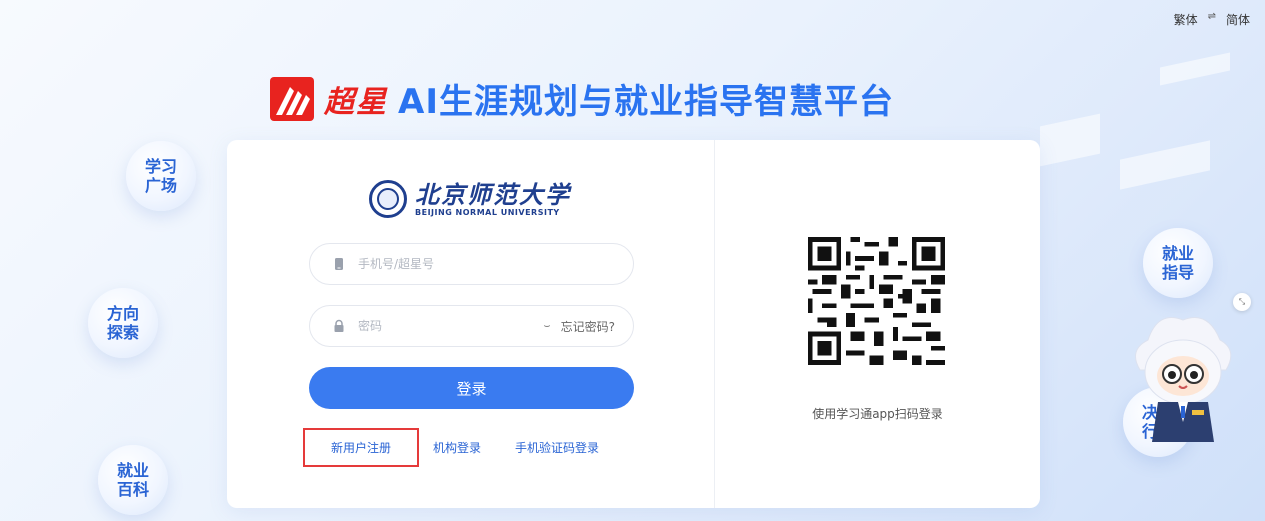  What do you see at coordinates (356, 102) in the screenshot?
I see `brand-logo-text: 超星` at bounding box center [356, 102].